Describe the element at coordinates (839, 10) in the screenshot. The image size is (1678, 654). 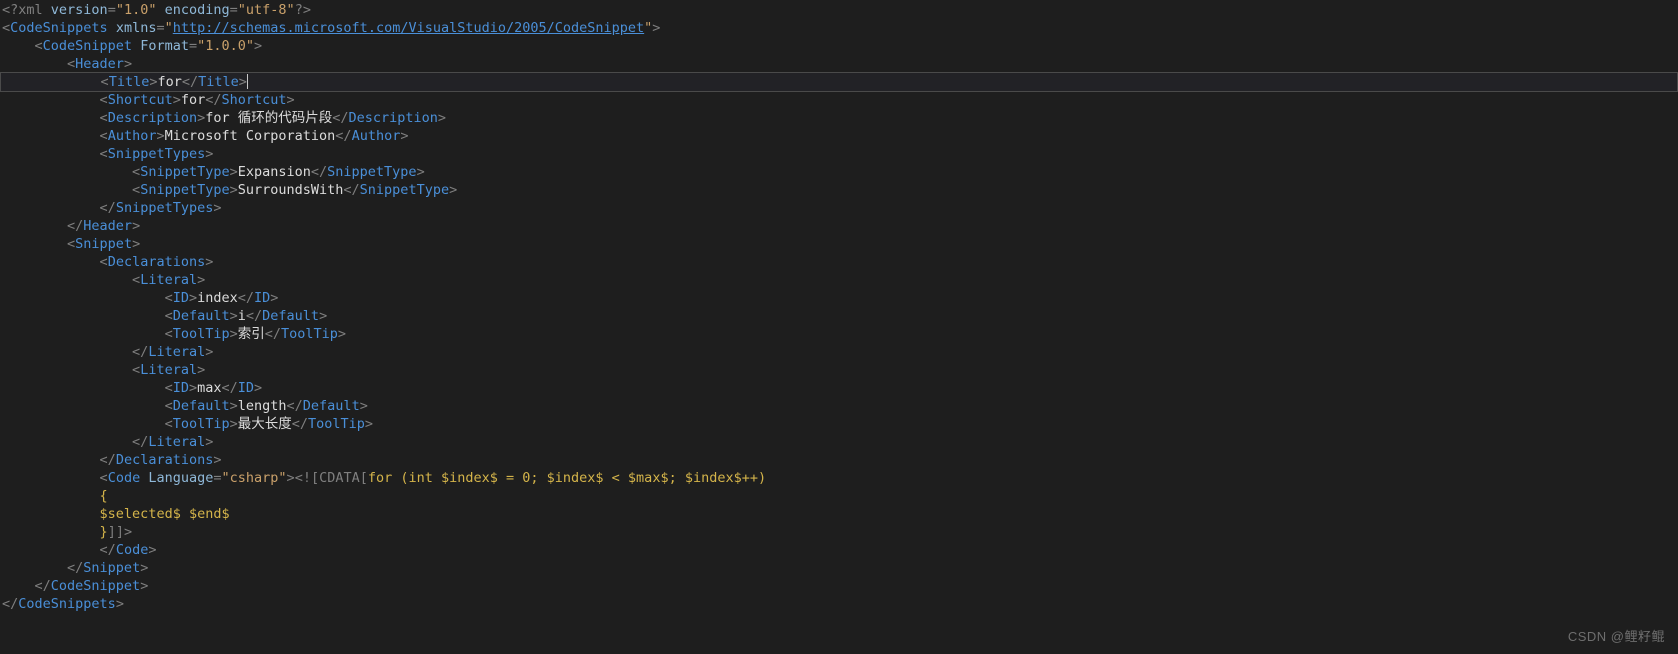
I see `code-line-1: <?xml version="1.0" encoding="utf-8"?>` at that location.